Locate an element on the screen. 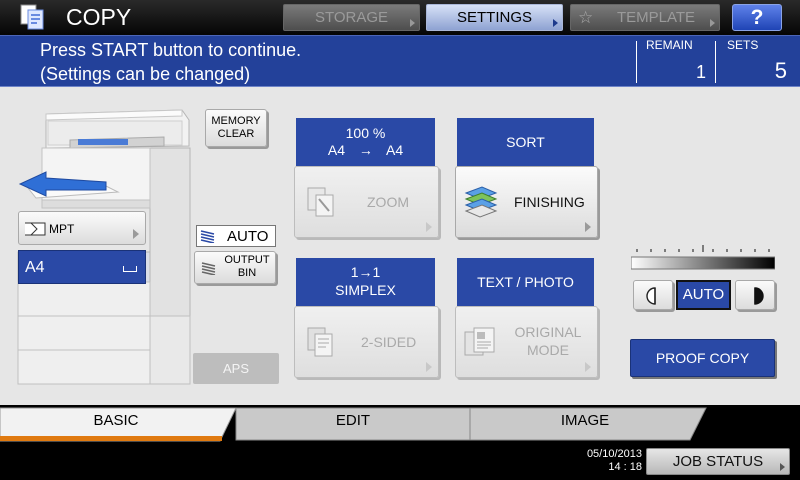 The width and height of the screenshot is (800, 480). template-label: TEMPLATE is located at coordinates (656, 17).